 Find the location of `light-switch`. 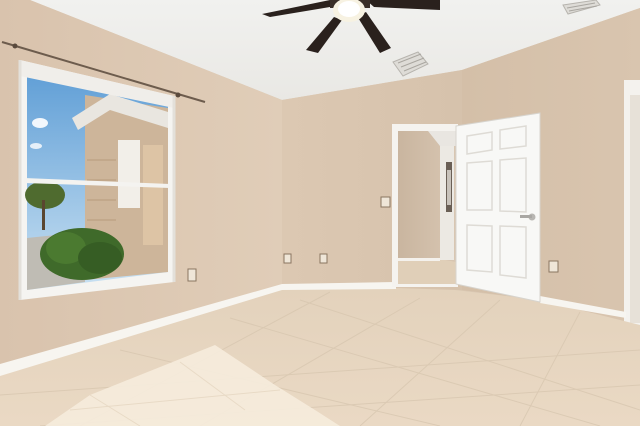

light-switch is located at coordinates (385, 202).